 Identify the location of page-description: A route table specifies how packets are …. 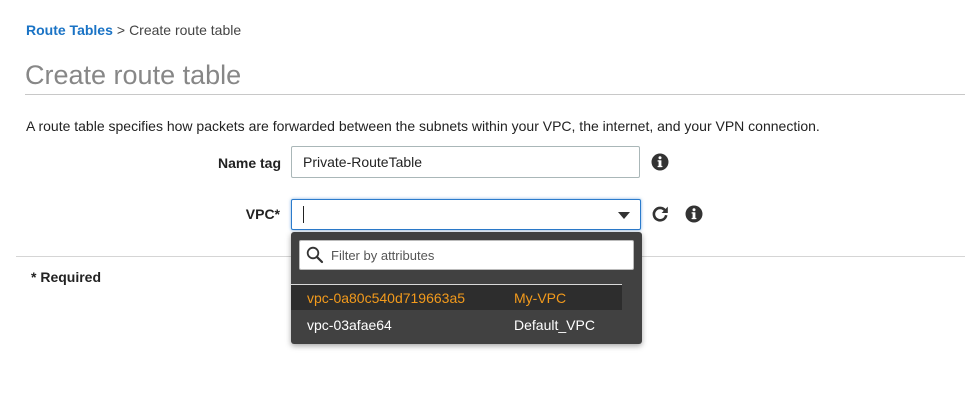
(423, 126).